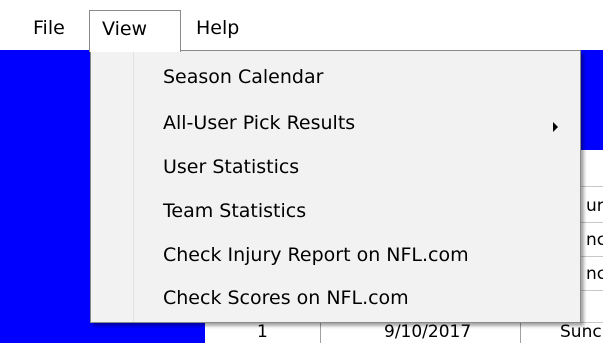 This screenshot has height=343, width=603. What do you see at coordinates (234, 211) in the screenshot?
I see `menu-item-team-statistics: Team Statistics` at bounding box center [234, 211].